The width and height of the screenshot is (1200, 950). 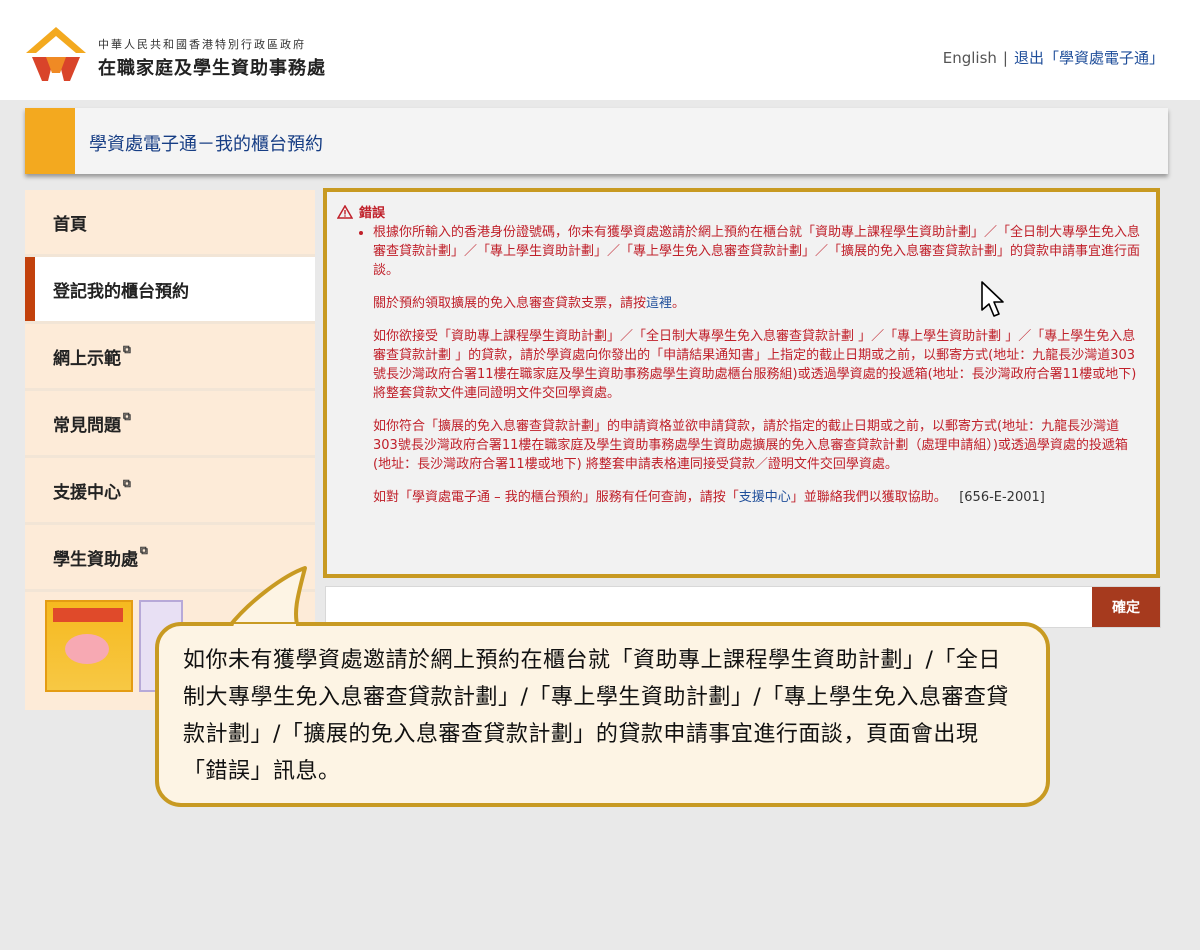 I want to click on support-centre-link: 支援中心, so click(x=765, y=497).